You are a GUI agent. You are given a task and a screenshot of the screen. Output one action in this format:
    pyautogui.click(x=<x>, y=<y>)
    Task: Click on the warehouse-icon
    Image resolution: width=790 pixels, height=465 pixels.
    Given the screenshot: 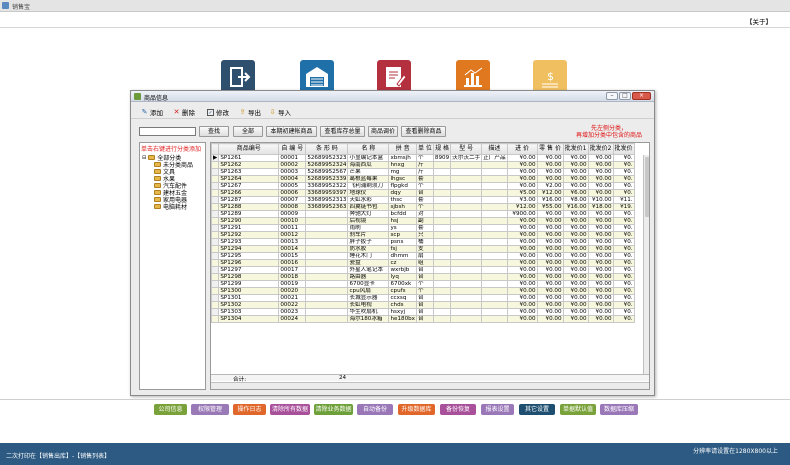 What is the action you would take?
    pyautogui.click(x=317, y=77)
    